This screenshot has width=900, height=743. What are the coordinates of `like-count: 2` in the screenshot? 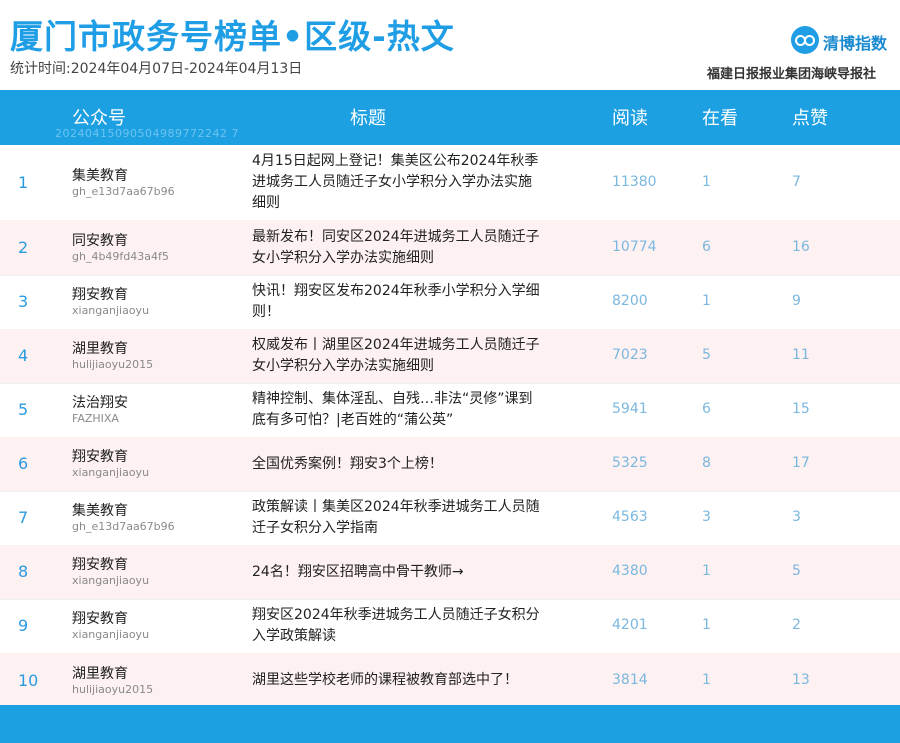 It's located at (796, 625).